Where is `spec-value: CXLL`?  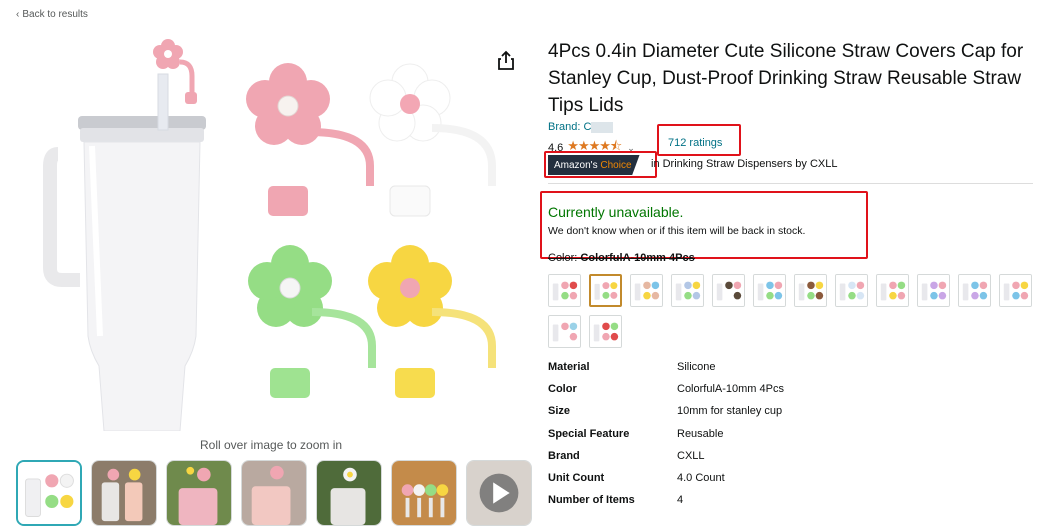 spec-value: CXLL is located at coordinates (691, 455).